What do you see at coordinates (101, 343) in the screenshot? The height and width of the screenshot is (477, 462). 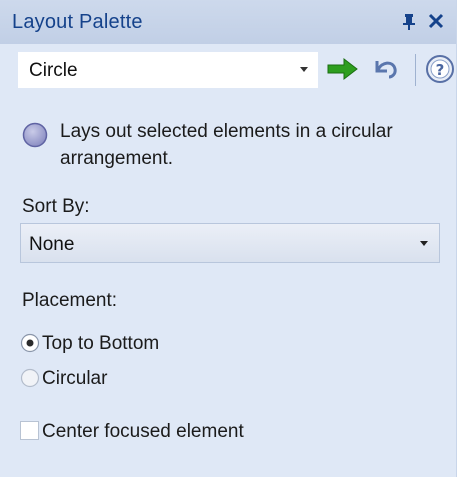 I see `radio-label-top-to-bottom: Top to Bottom` at bounding box center [101, 343].